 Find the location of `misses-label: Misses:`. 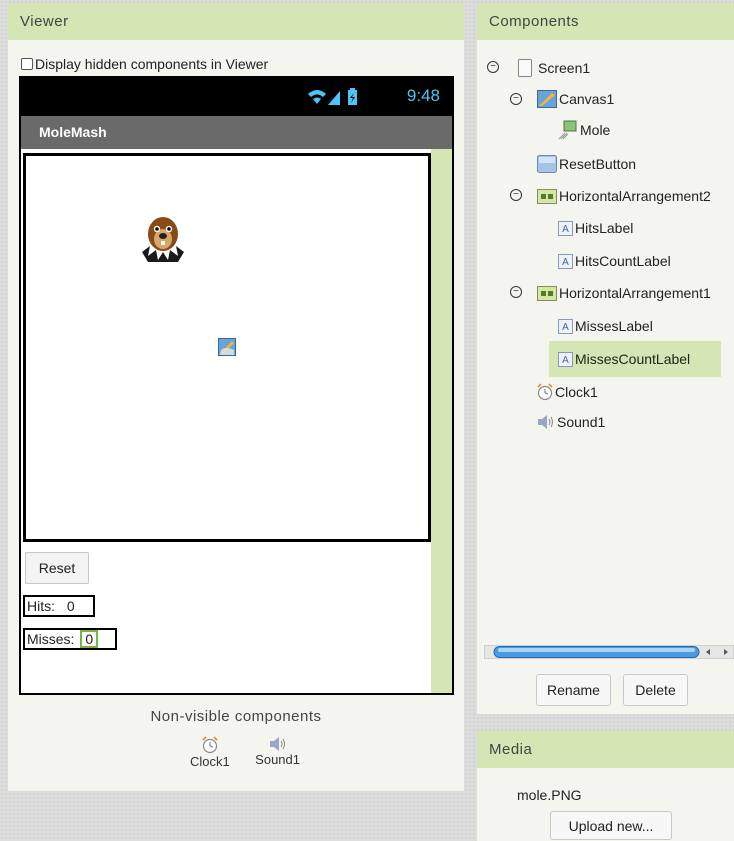

misses-label: Misses: is located at coordinates (51, 639).